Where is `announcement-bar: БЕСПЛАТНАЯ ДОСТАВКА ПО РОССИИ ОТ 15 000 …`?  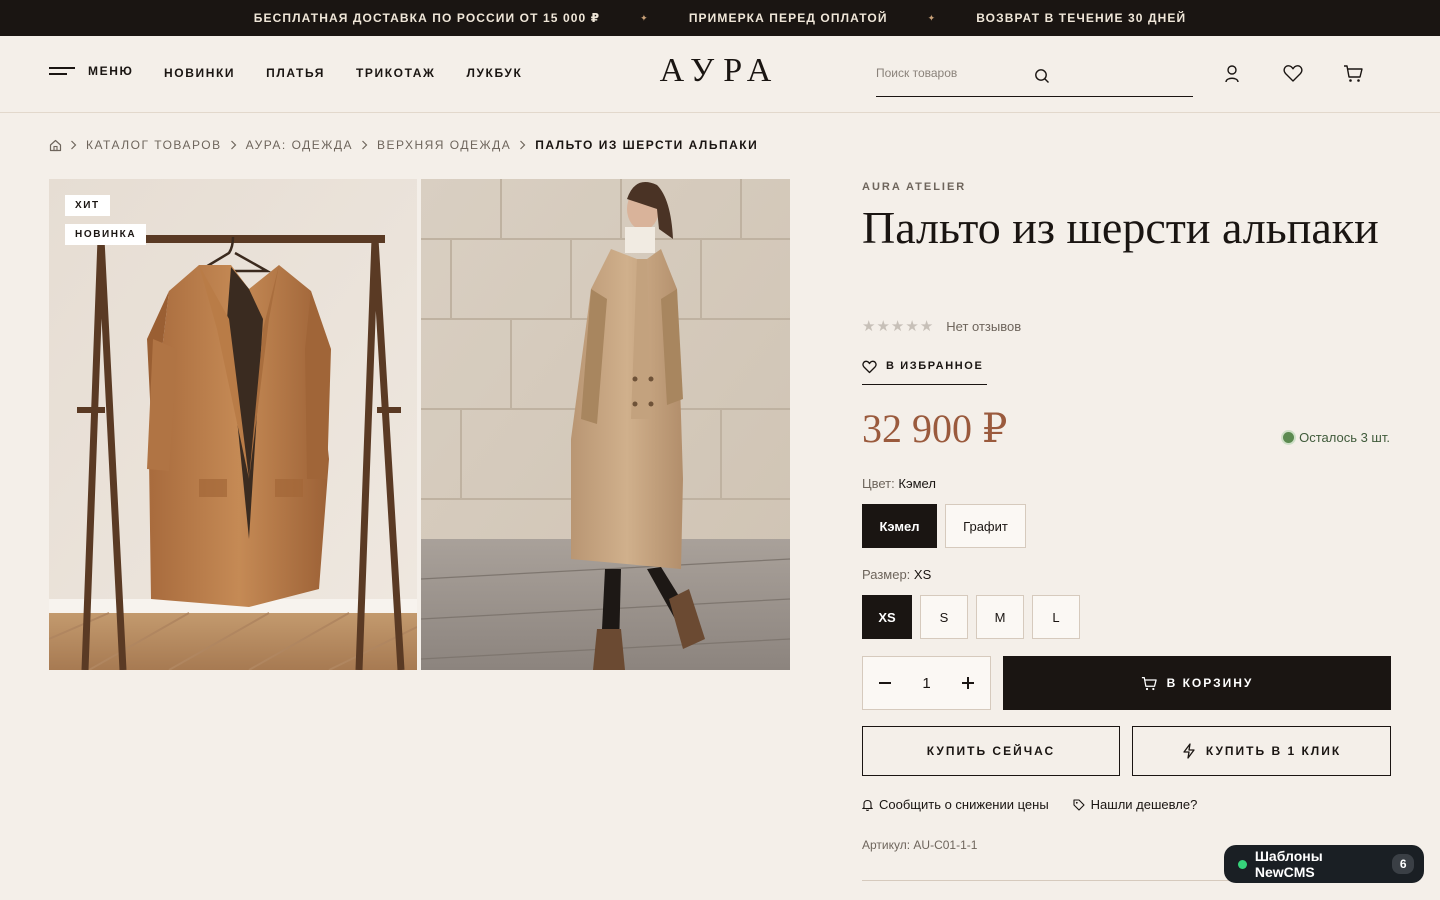 announcement-bar: БЕСПЛАТНАЯ ДОСТАВКА ПО РОССИИ ОТ 15 000 … is located at coordinates (720, 18).